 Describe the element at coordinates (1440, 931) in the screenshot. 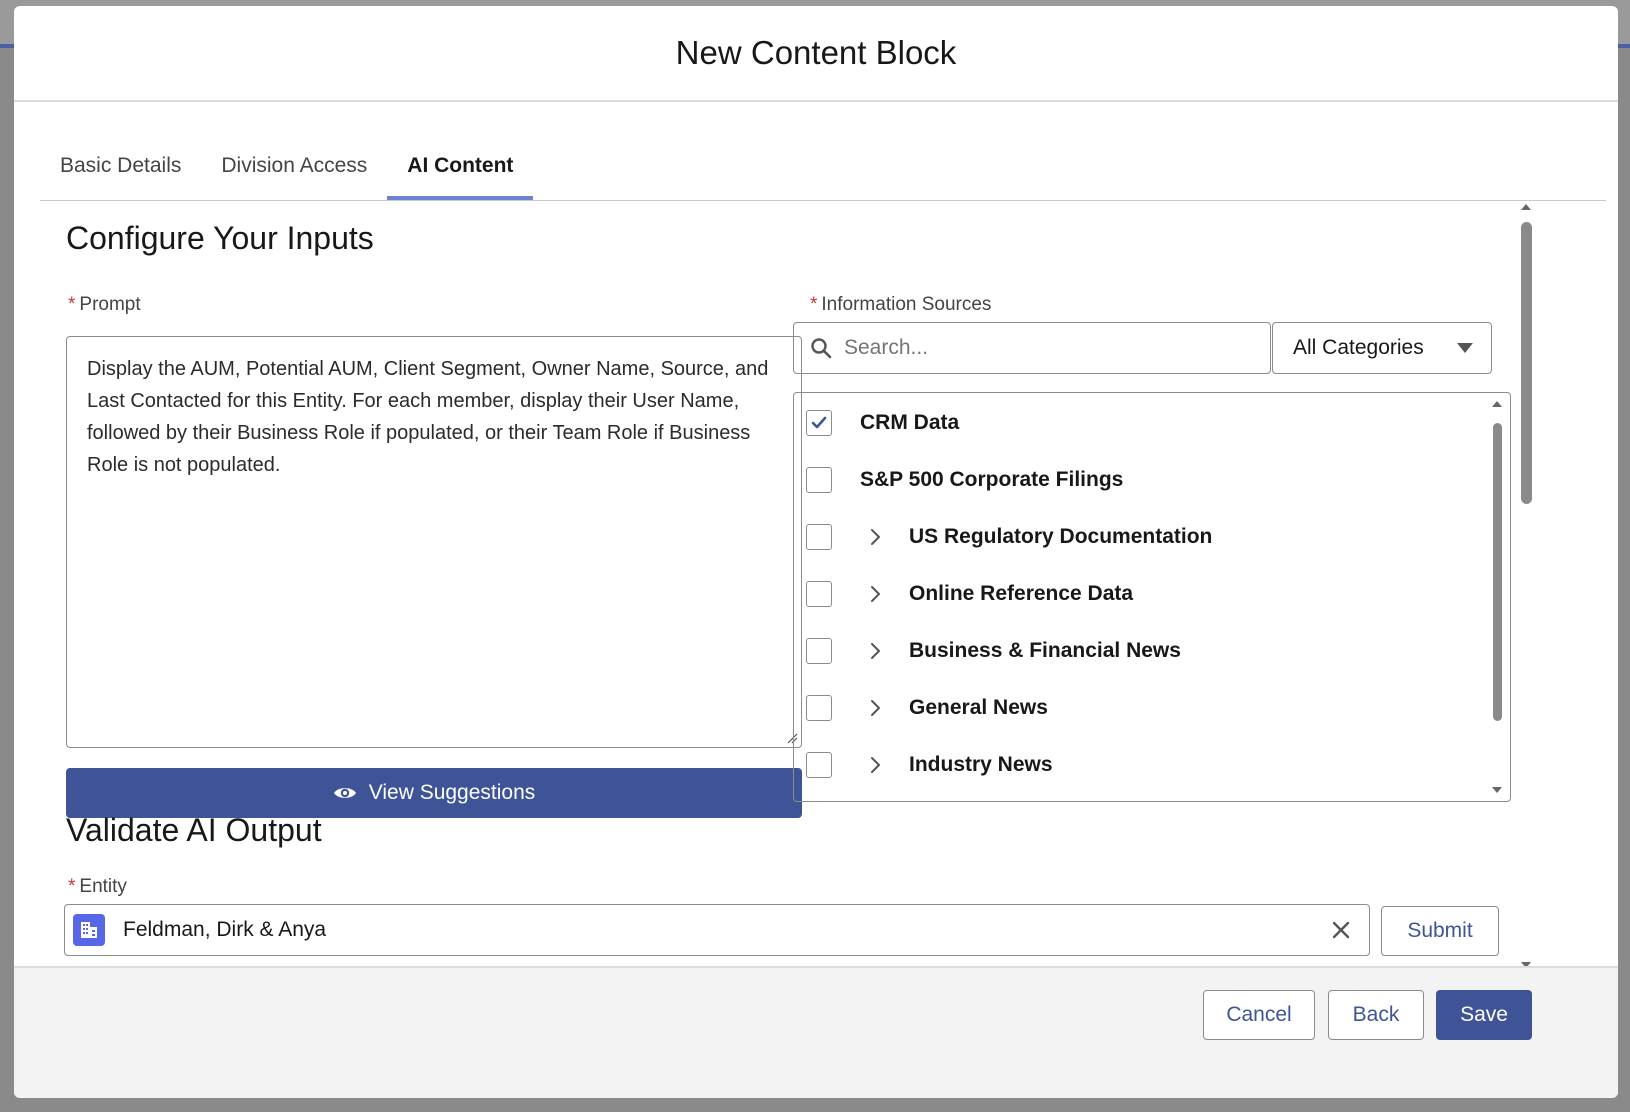

I see `submit-button: Submit` at that location.